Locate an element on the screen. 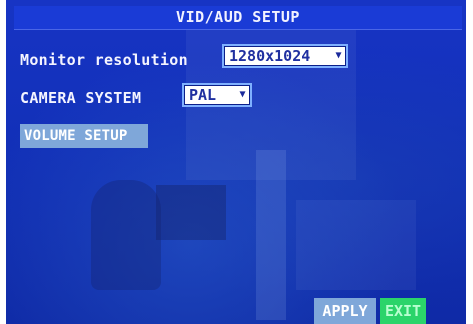 This screenshot has height=324, width=473. monitor-resolution-dropdown: 1280x1024 ▼ is located at coordinates (285, 56).